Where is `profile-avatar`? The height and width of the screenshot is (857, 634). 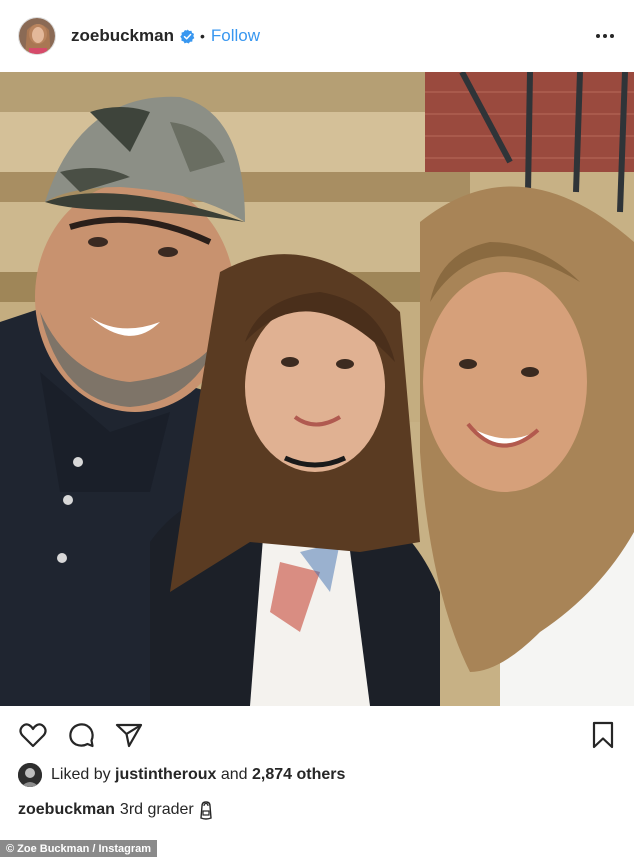 profile-avatar is located at coordinates (37, 36).